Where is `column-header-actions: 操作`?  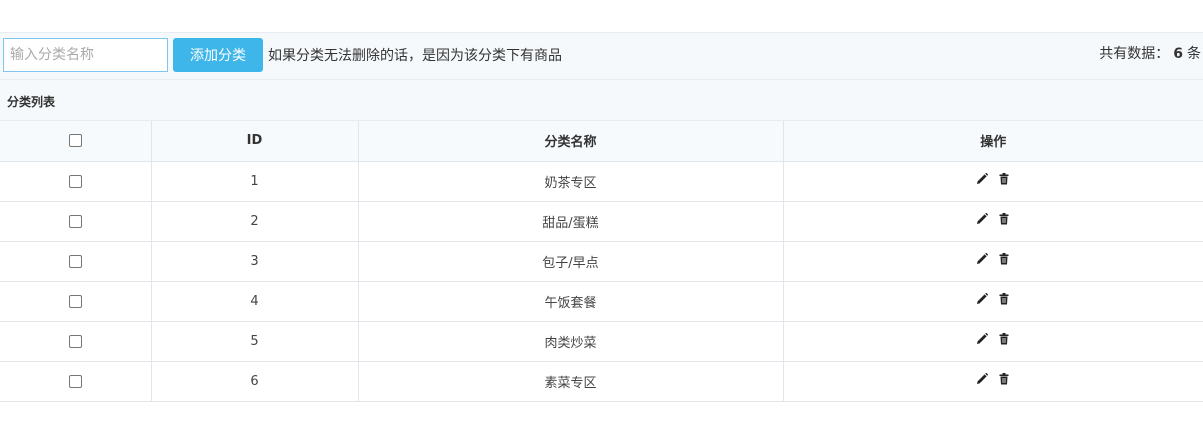 column-header-actions: 操作 is located at coordinates (993, 141).